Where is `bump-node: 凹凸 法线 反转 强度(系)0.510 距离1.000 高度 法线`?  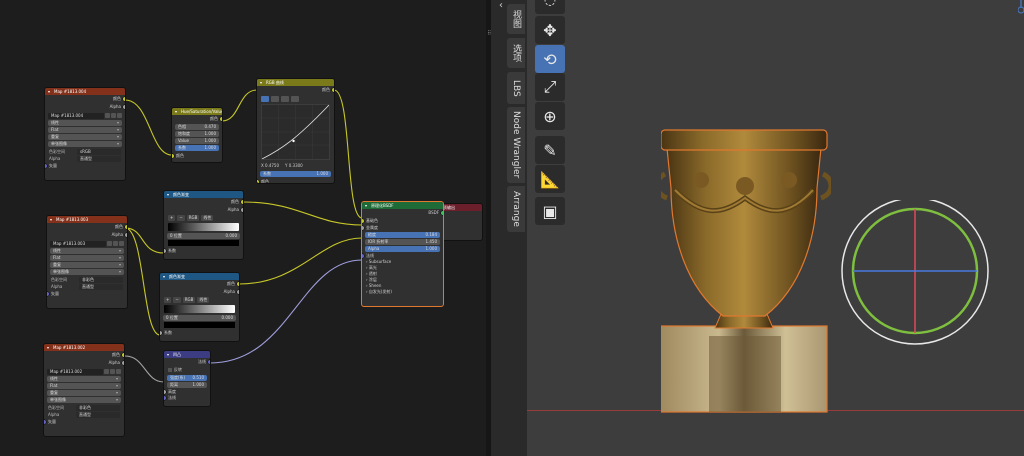 bump-node: 凹凸 法线 反转 强度(系)0.510 距离1.000 高度 法线 is located at coordinates (187, 378).